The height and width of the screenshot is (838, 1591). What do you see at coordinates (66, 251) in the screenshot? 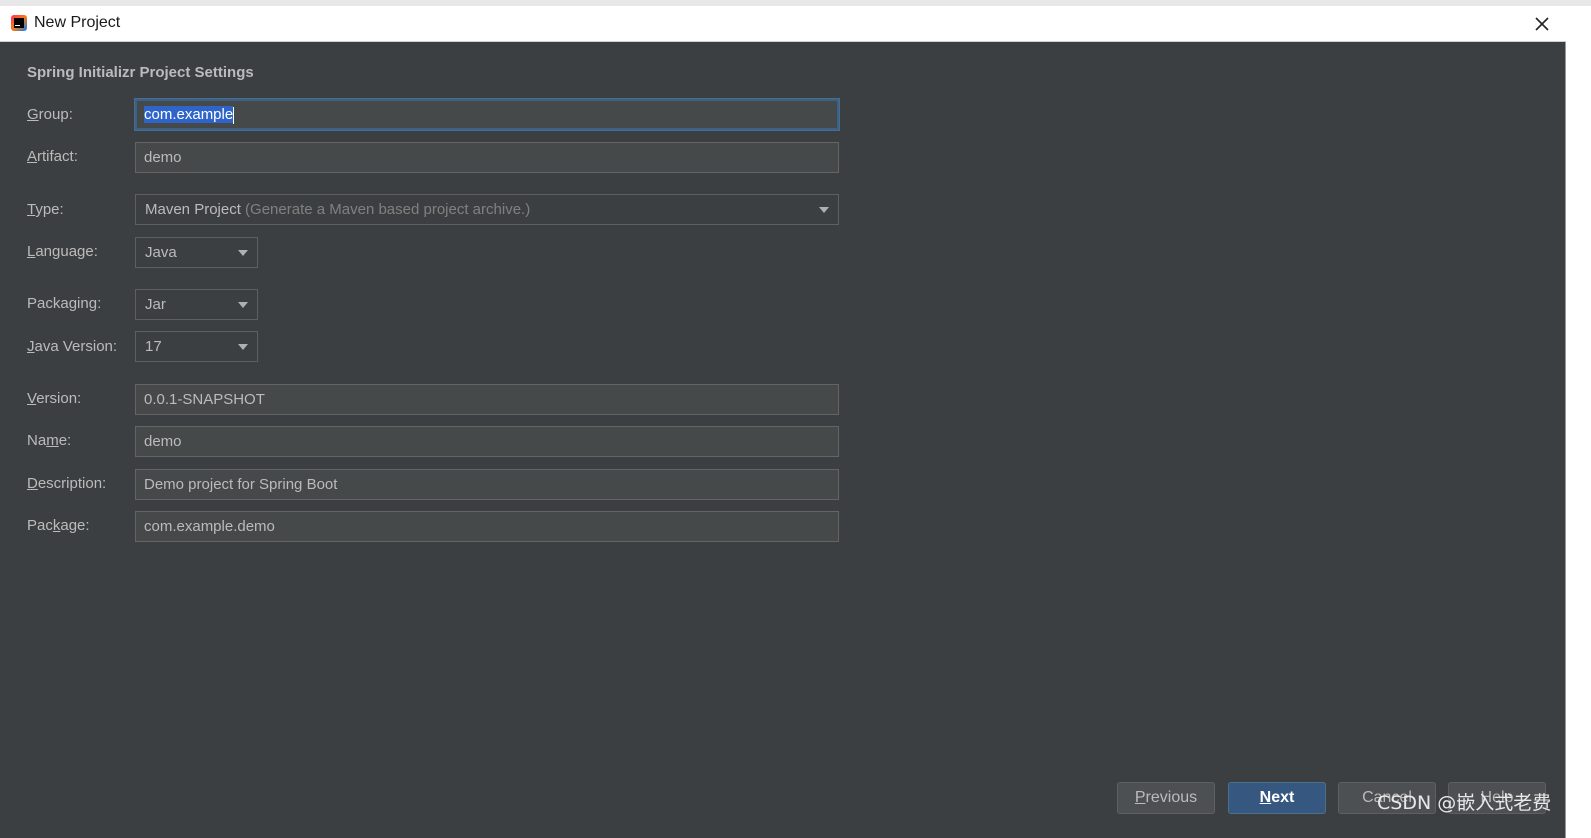
I see `language-label-text: anguage:` at bounding box center [66, 251].